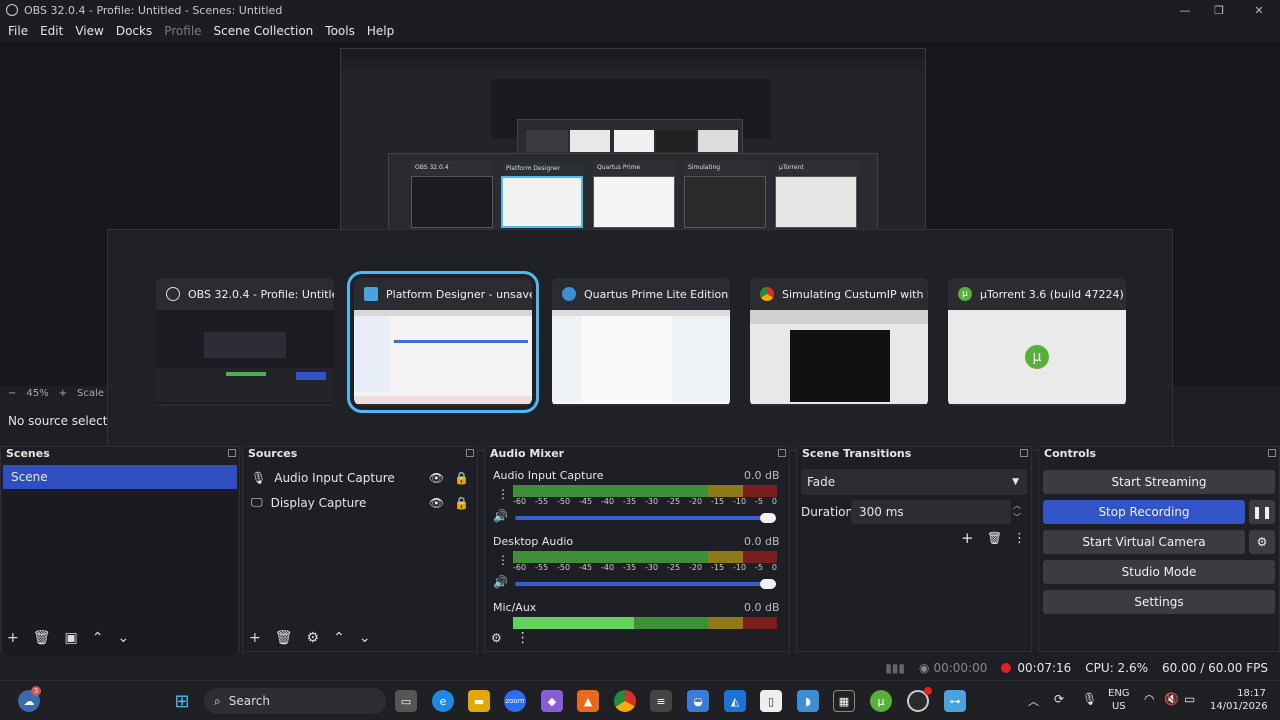 The height and width of the screenshot is (720, 1280). Describe the element at coordinates (18, 31) in the screenshot. I see `menu-file: File` at that location.